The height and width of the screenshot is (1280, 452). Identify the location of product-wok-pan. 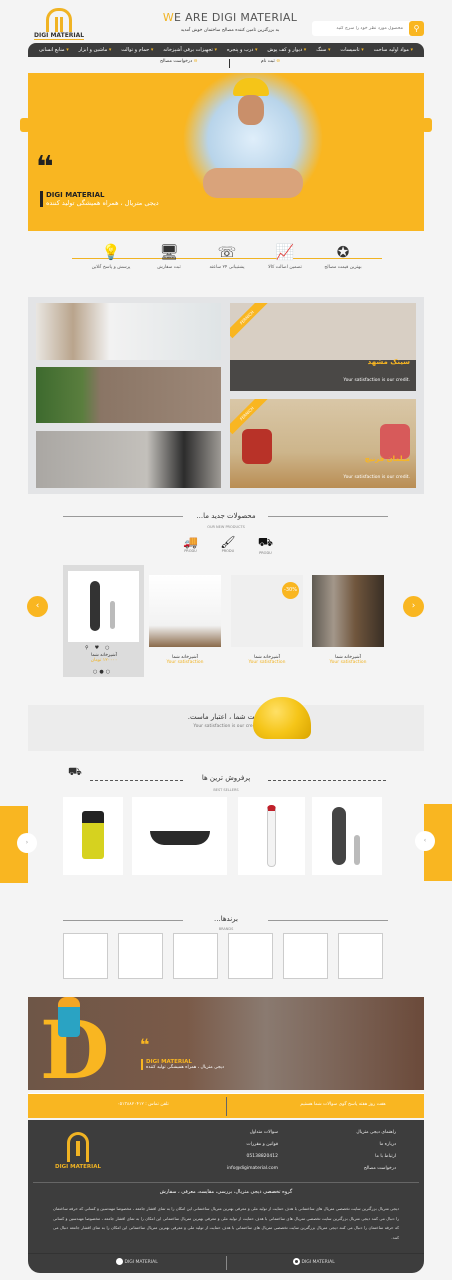
(179, 836).